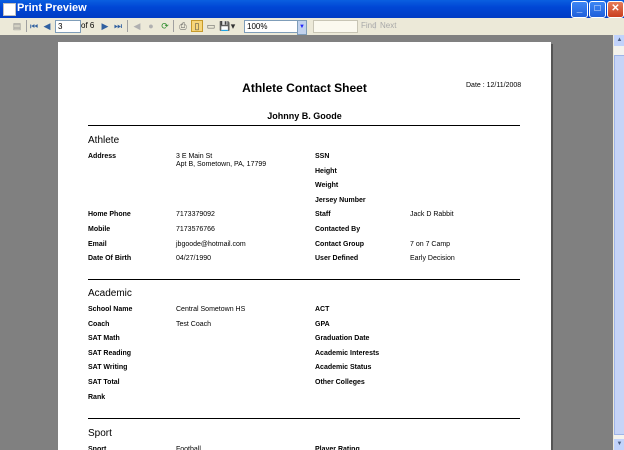  I want to click on athlete-right-field-value: 7 on 7 Camp, so click(430, 244).